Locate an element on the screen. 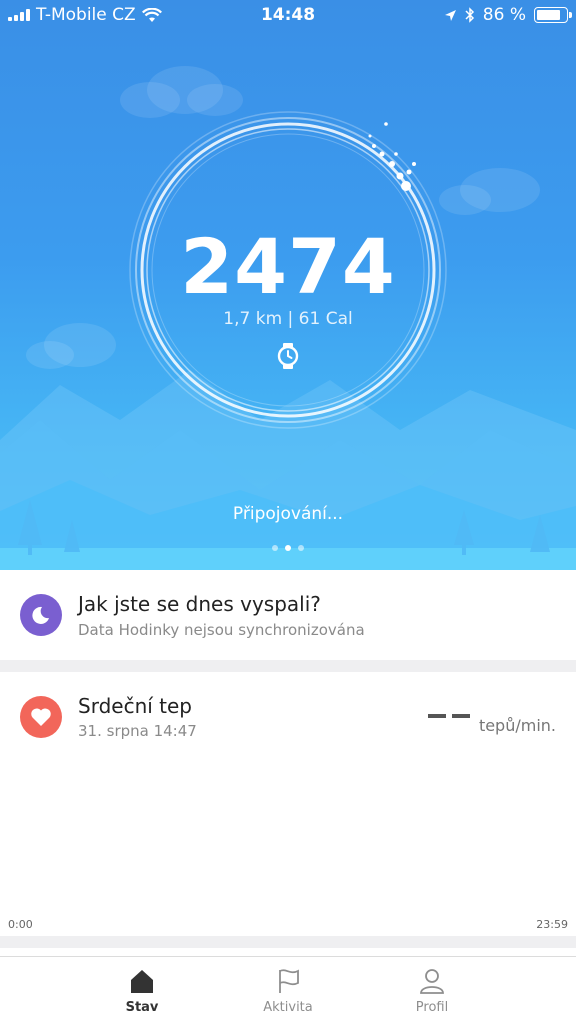 The width and height of the screenshot is (576, 1024). tab-profil-label: Profil is located at coordinates (432, 1007).